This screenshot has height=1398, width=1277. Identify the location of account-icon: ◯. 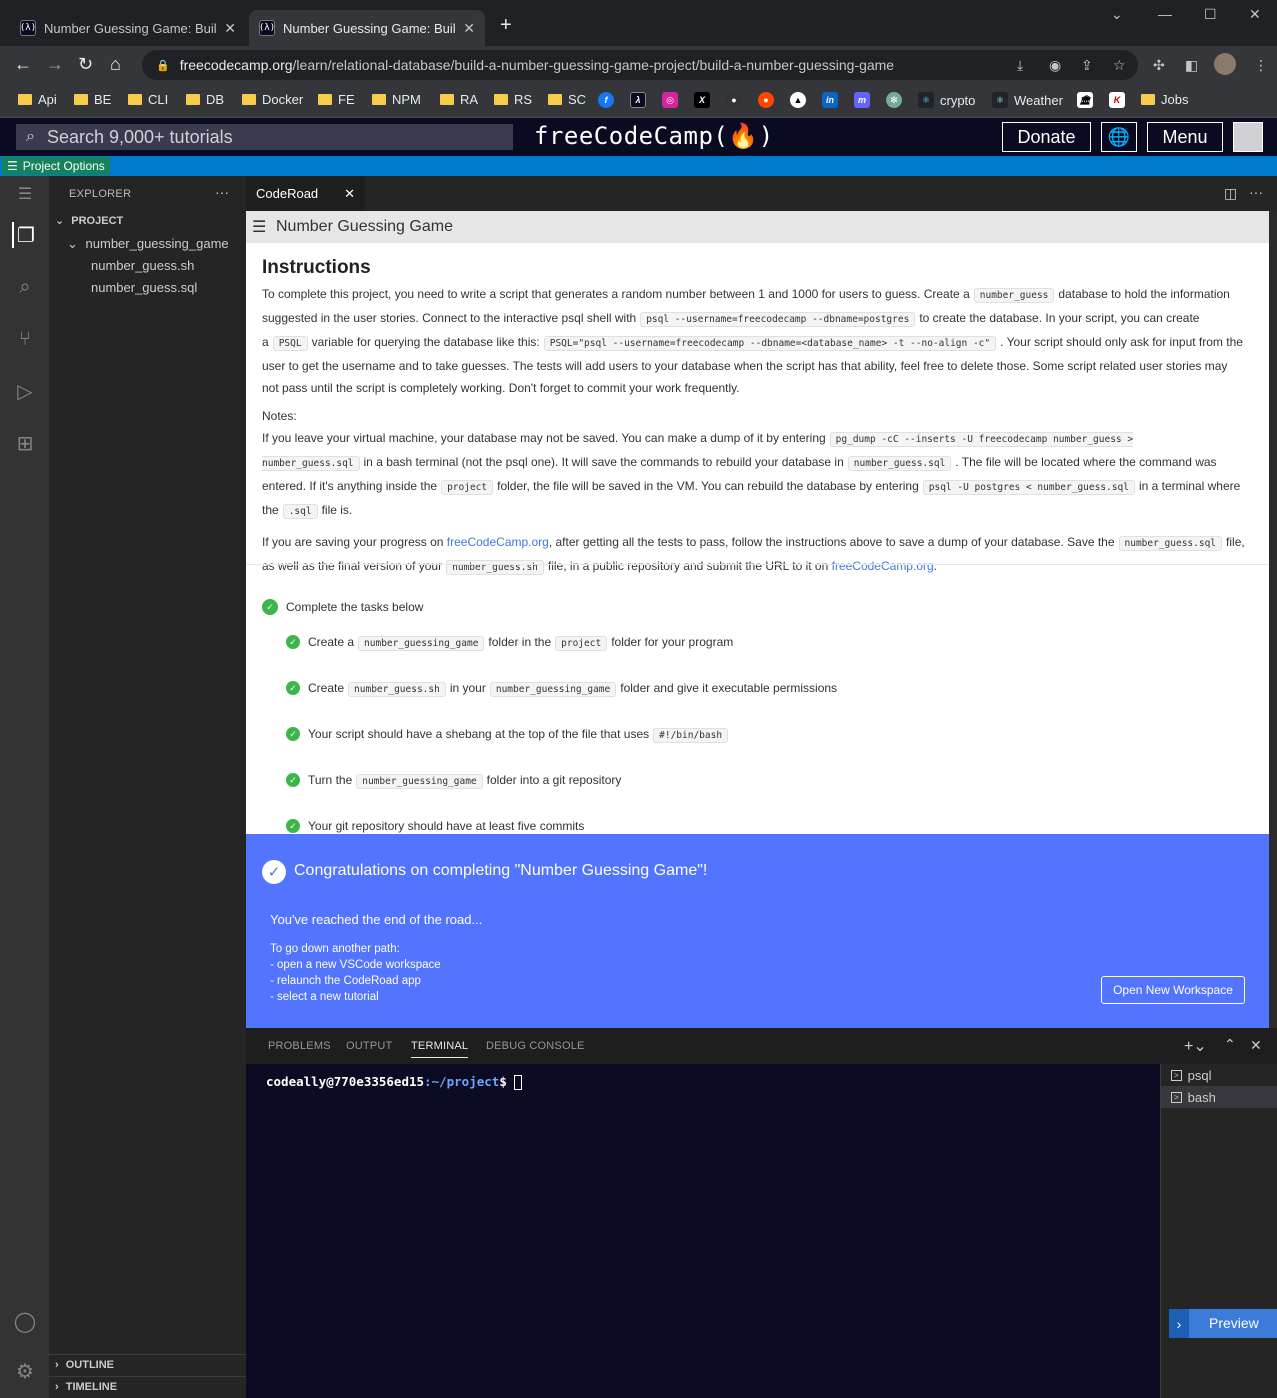
(25, 1321).